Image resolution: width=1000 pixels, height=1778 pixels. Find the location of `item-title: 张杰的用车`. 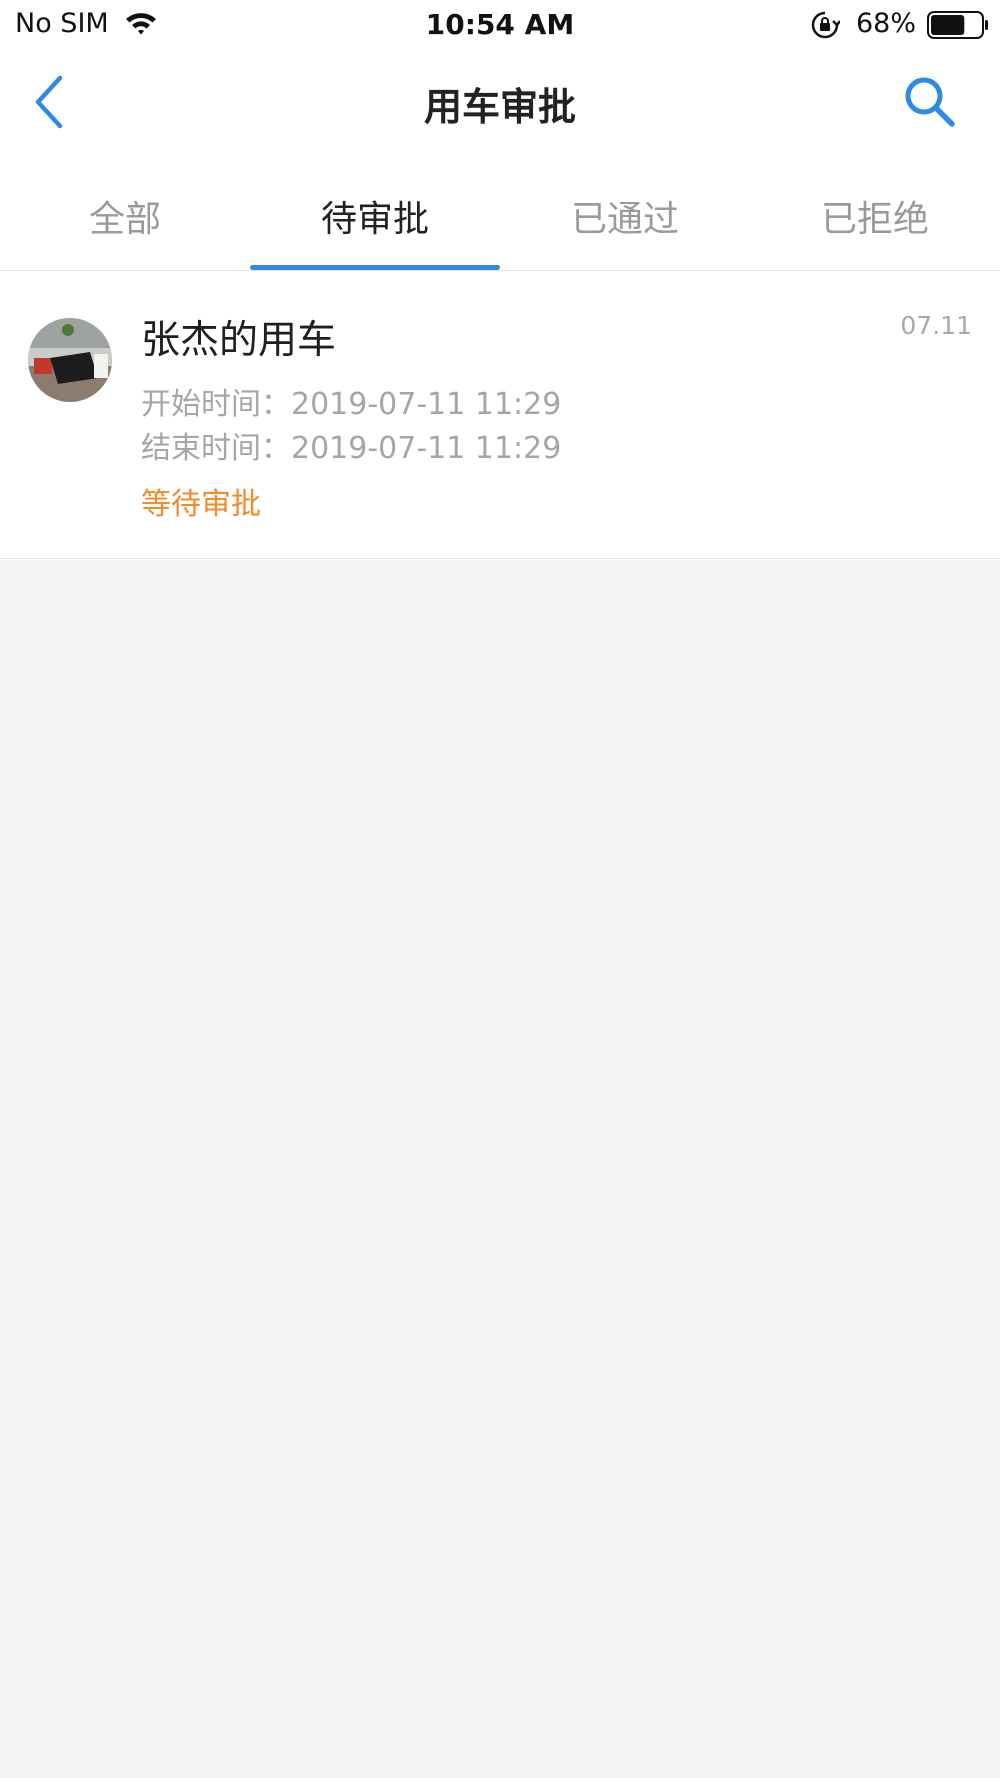

item-title: 张杰的用车 is located at coordinates (239, 340).